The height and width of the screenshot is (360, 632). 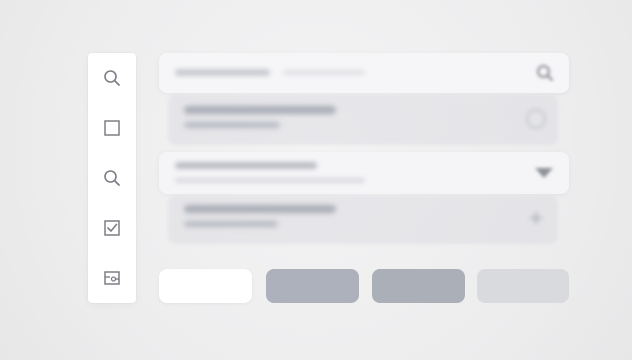 What do you see at coordinates (324, 72) in the screenshot?
I see `search-hint-blurred` at bounding box center [324, 72].